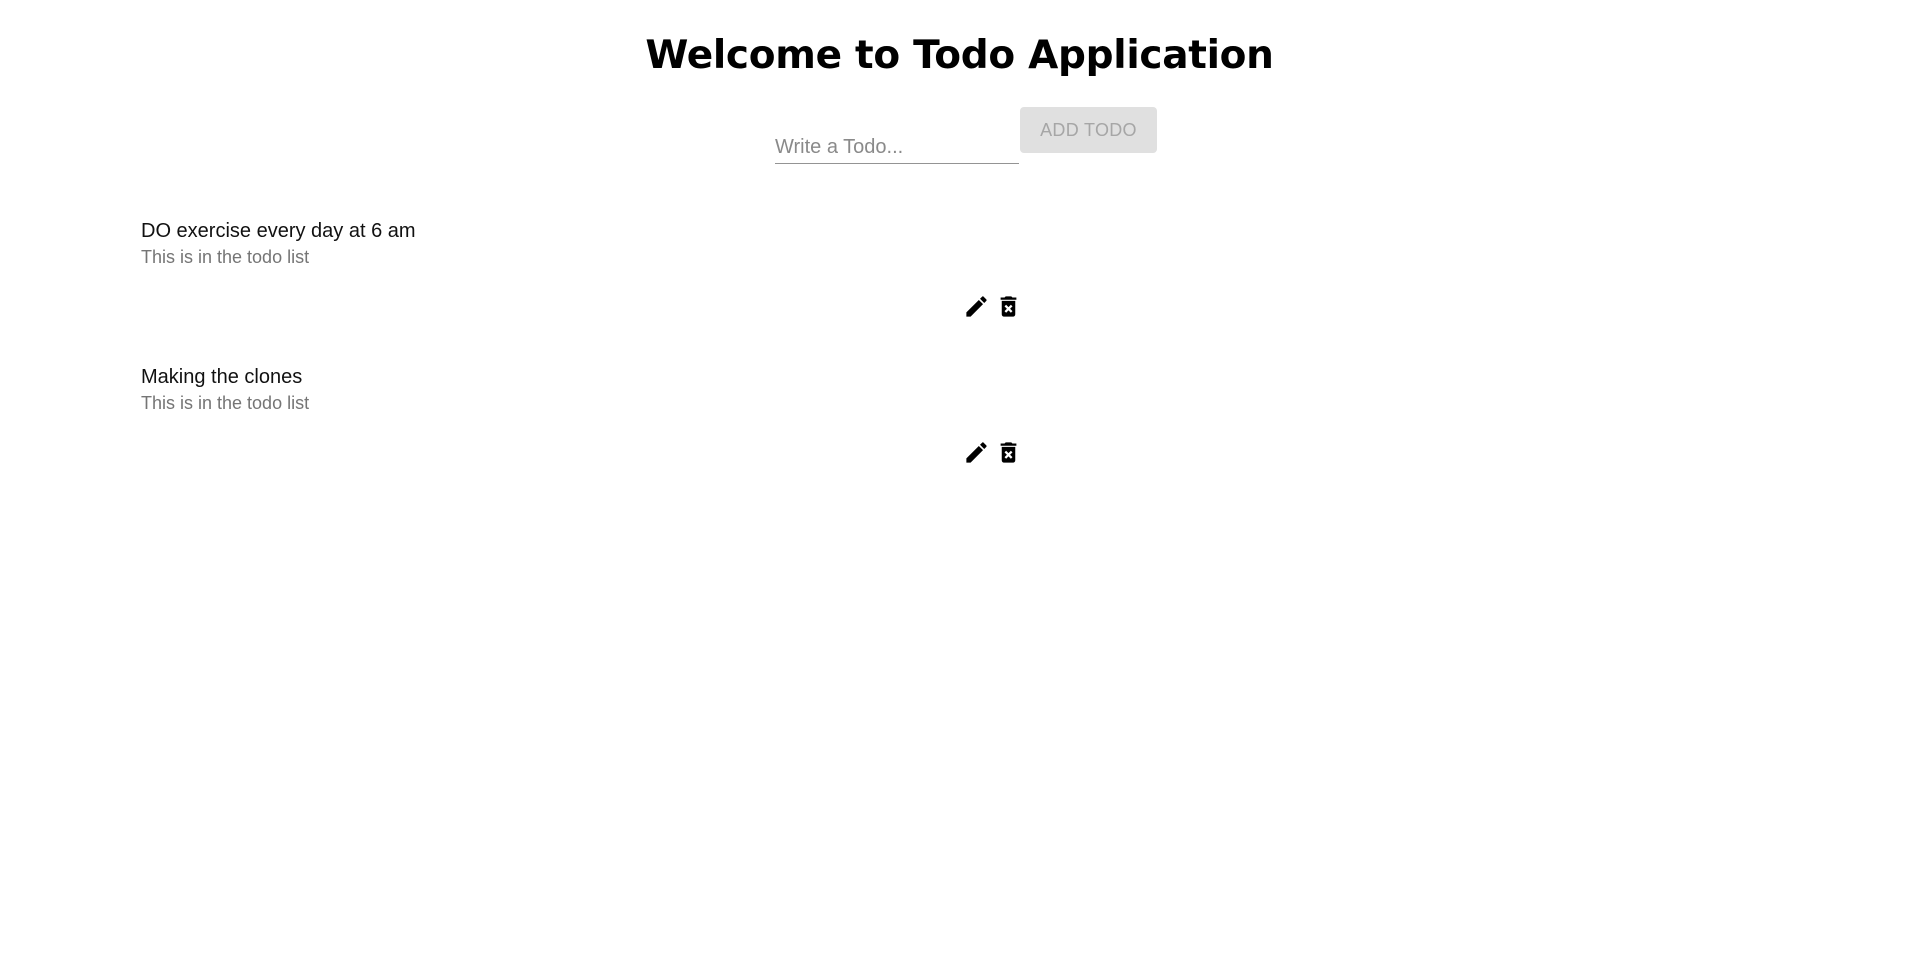 The image size is (1919, 978). What do you see at coordinates (222, 377) in the screenshot?
I see `todo-text: Making the clones` at bounding box center [222, 377].